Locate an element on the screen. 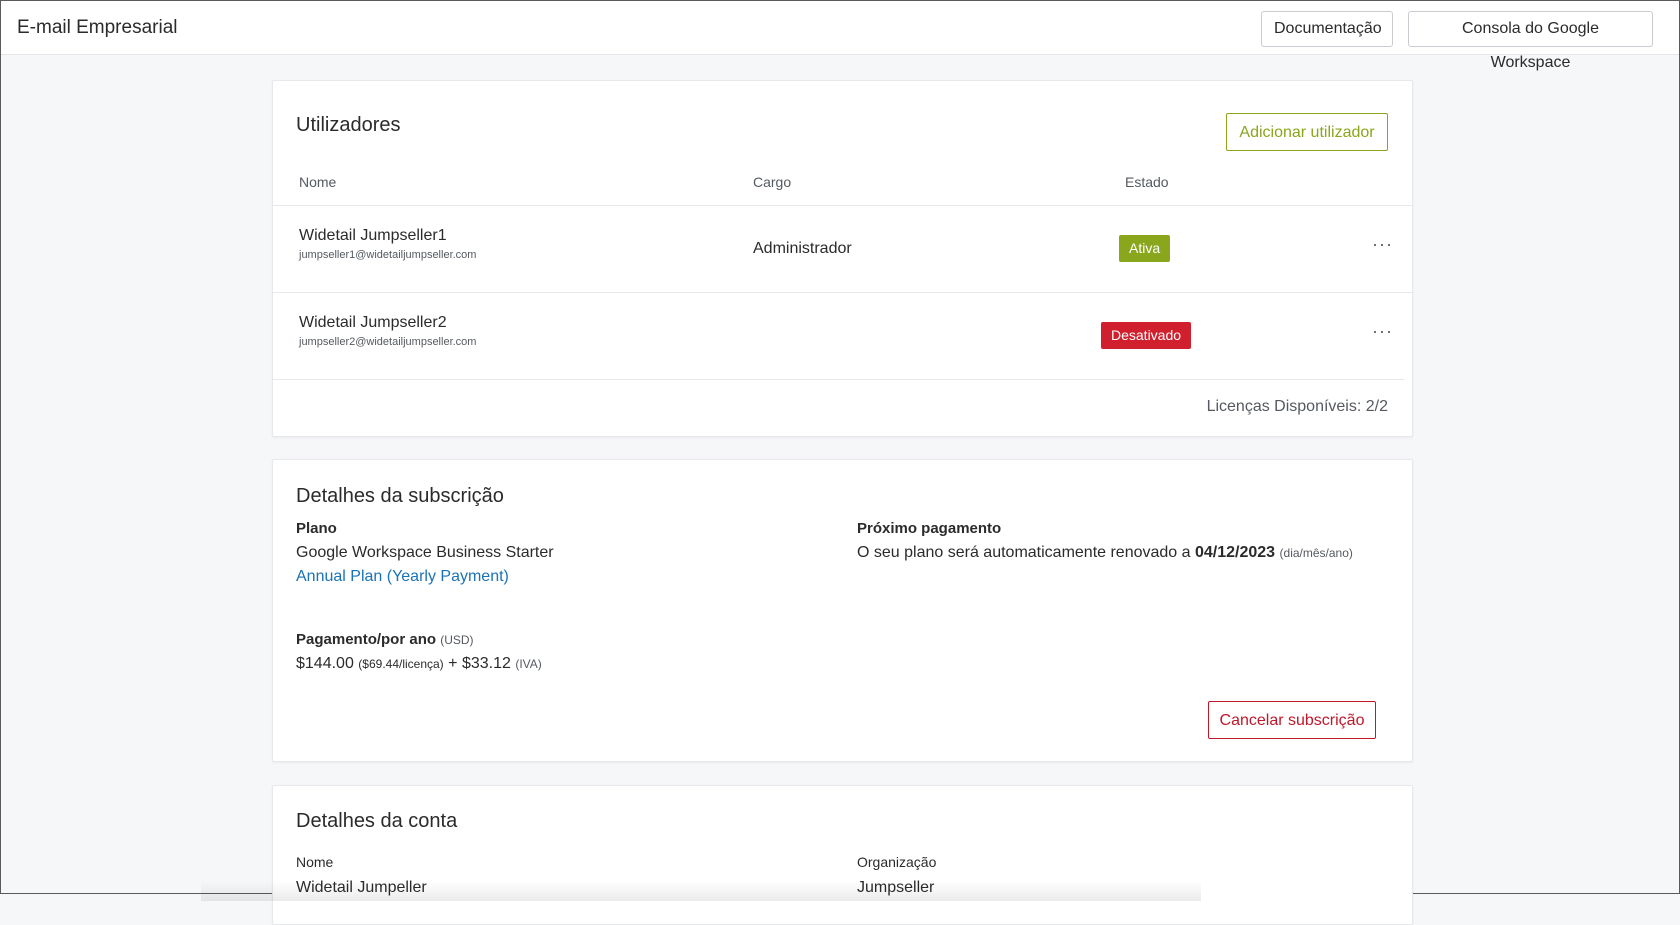  payment-label: Pagamento/por ano is located at coordinates (366, 639).